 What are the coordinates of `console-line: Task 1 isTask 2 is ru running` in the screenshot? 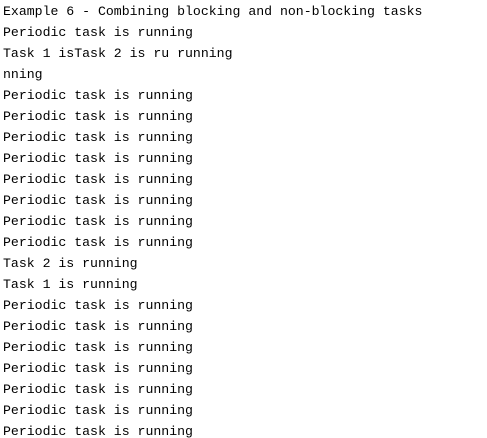 It's located at (118, 53).